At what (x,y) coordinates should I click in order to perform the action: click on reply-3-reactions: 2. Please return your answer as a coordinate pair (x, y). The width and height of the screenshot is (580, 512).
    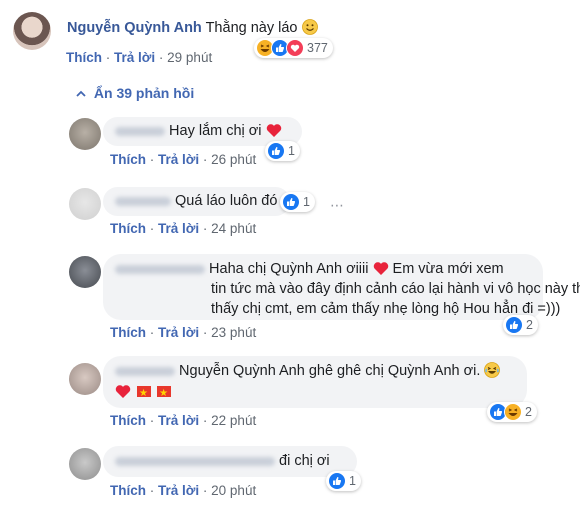
    Looking at the image, I should click on (520, 325).